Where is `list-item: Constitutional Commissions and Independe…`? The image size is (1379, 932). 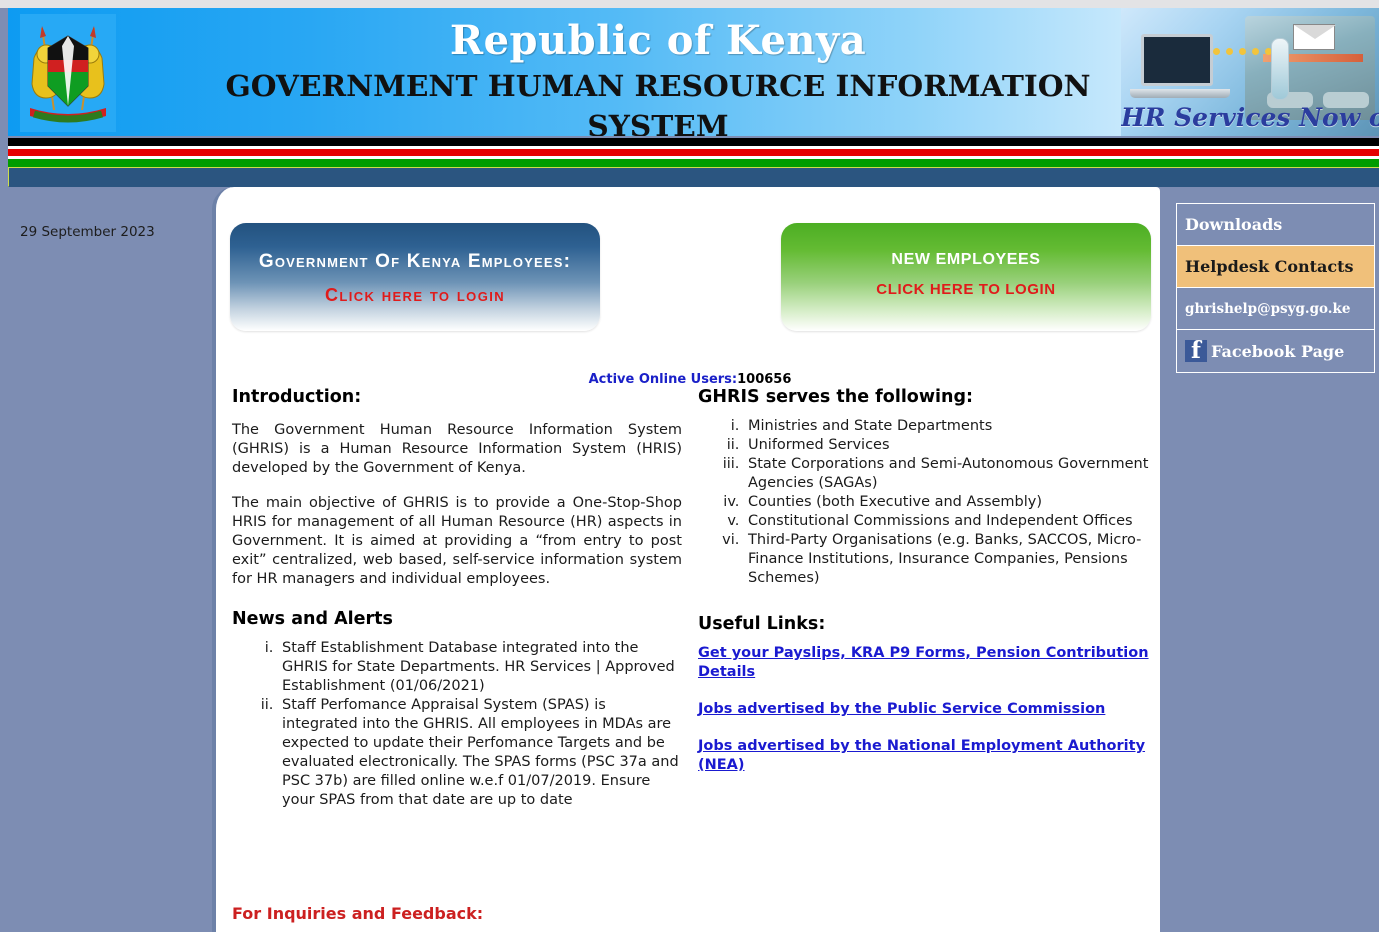
list-item: Constitutional Commissions and Independe… is located at coordinates (948, 521).